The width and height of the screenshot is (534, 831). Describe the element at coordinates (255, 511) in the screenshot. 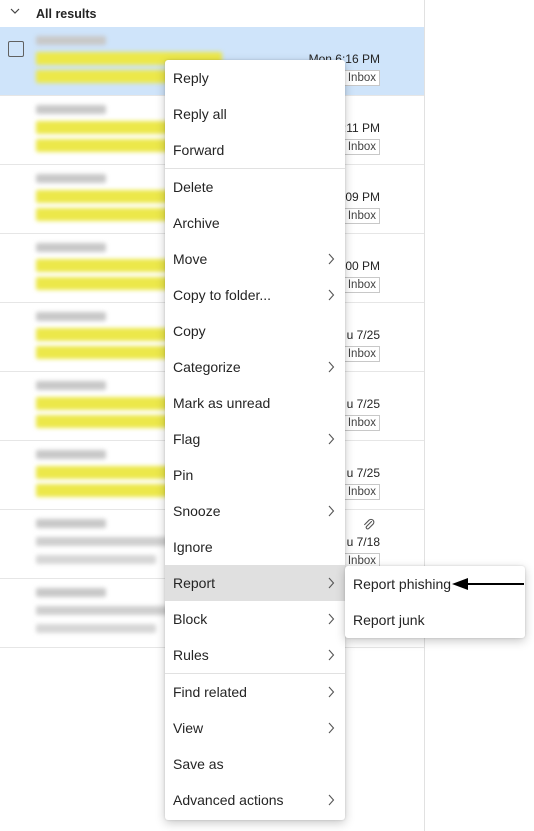

I see `menu-item-snooze: Snooze` at that location.